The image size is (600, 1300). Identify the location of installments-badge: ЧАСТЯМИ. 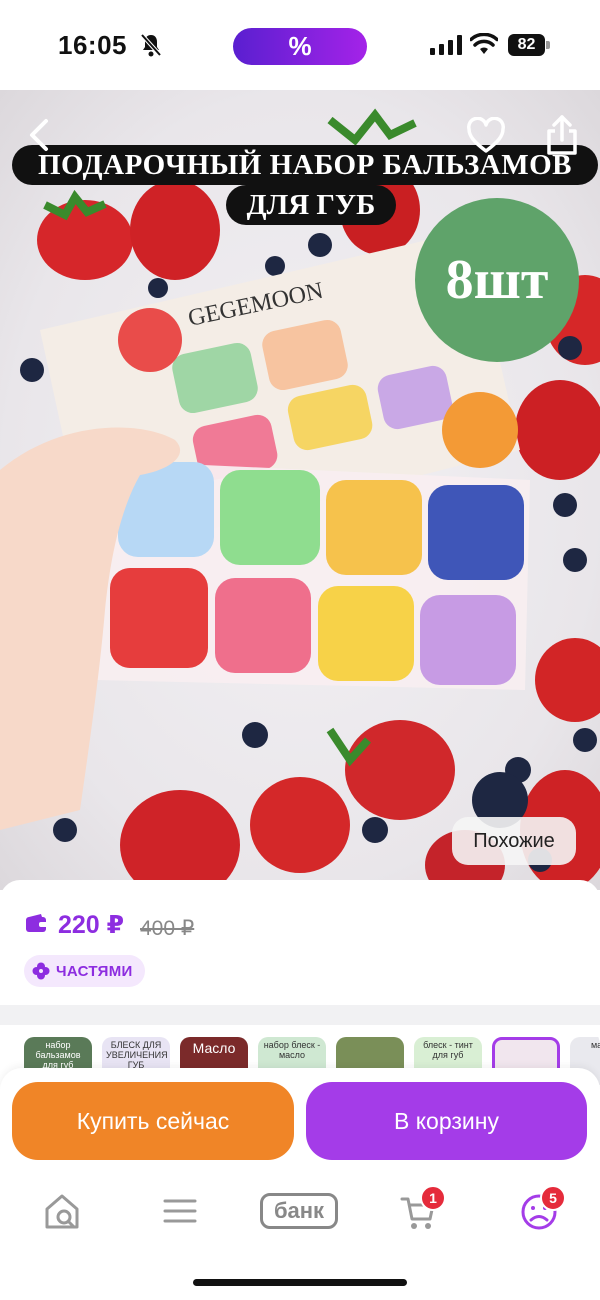
(84, 971).